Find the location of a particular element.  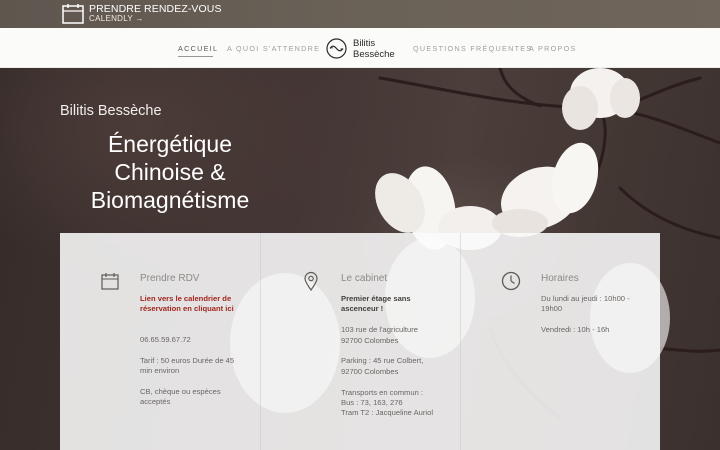

yin-yang-logo-icon is located at coordinates (336, 48).